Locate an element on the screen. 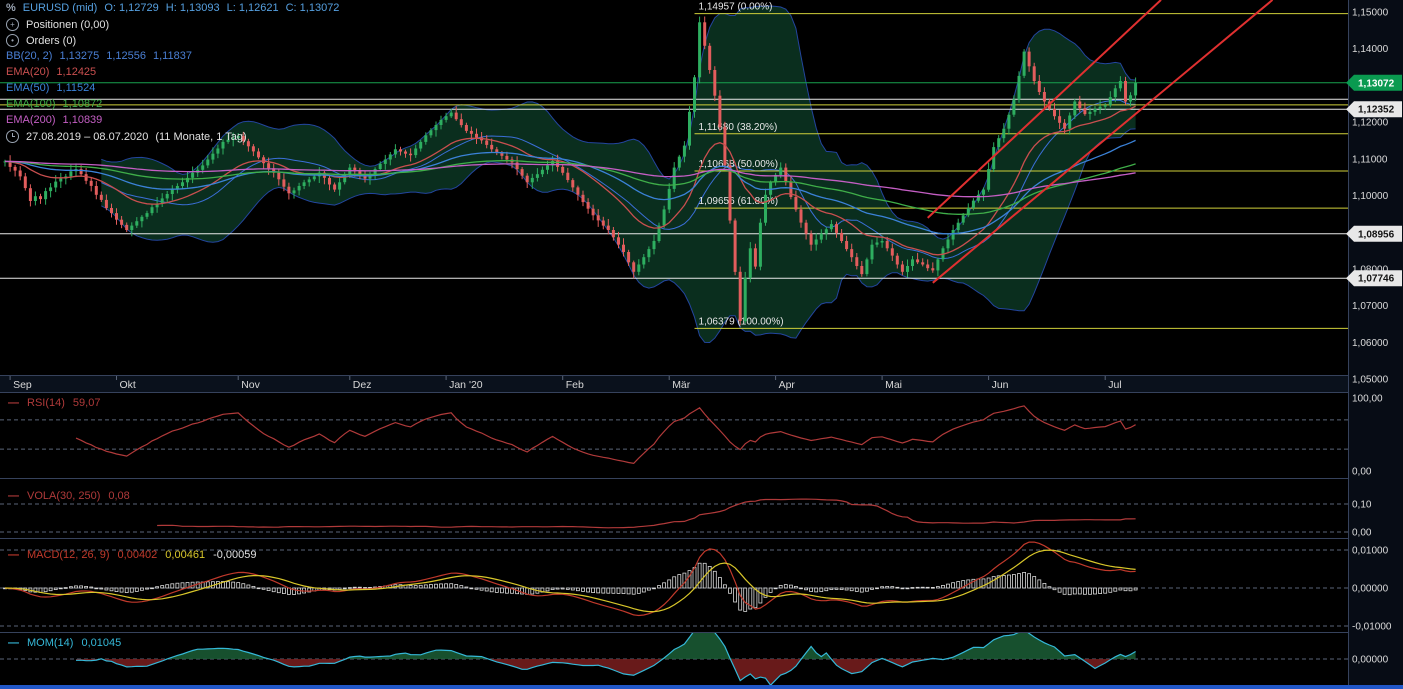 This screenshot has width=1403, height=689. date-range-duration: (11 Monate, 1 Tag) is located at coordinates (201, 136).